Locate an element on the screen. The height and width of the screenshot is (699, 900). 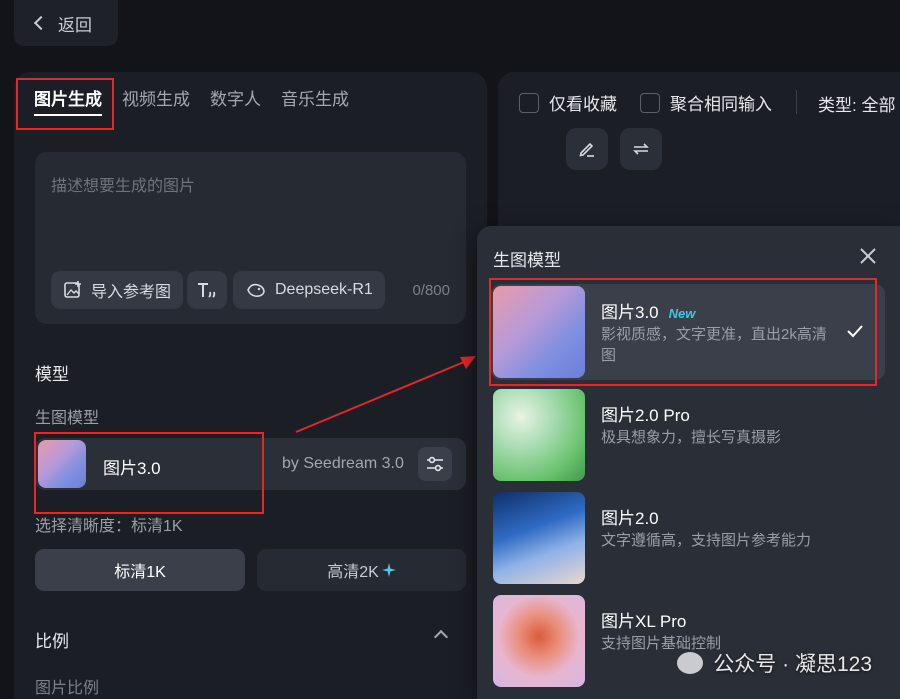
popup-title: 生图模型 is located at coordinates (527, 260).